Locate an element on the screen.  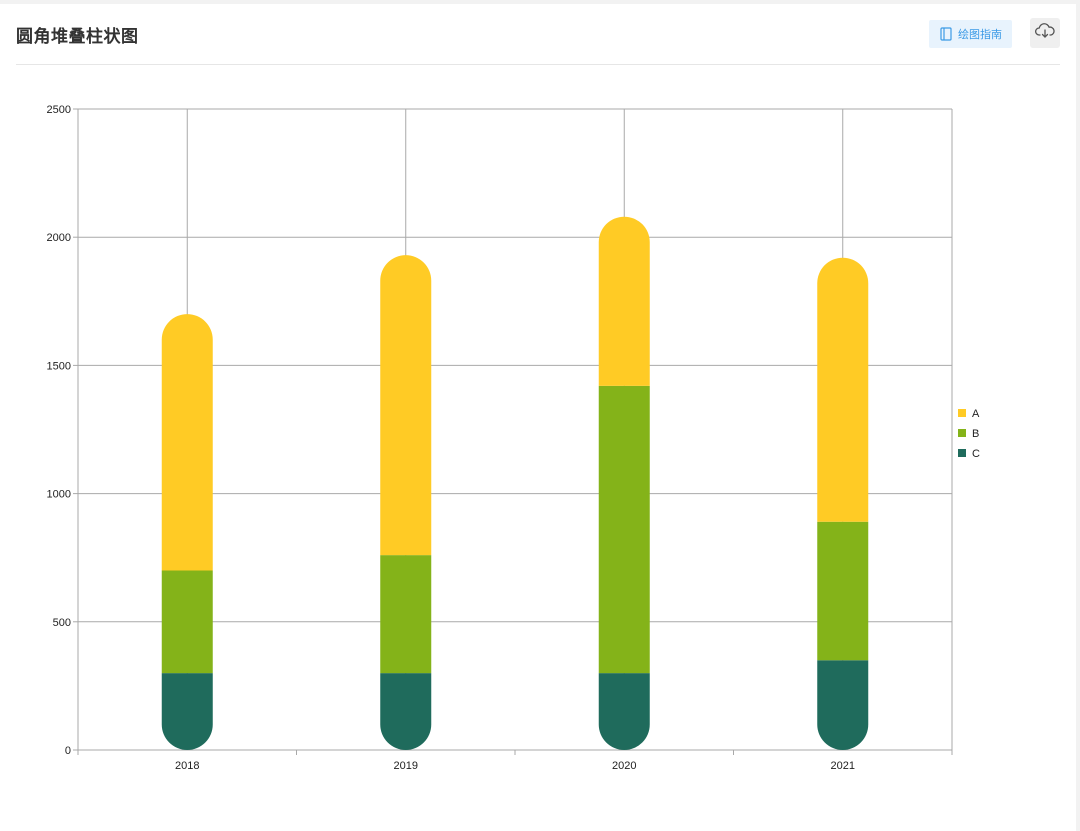
x-tick-label: 2018 is located at coordinates (187, 766).